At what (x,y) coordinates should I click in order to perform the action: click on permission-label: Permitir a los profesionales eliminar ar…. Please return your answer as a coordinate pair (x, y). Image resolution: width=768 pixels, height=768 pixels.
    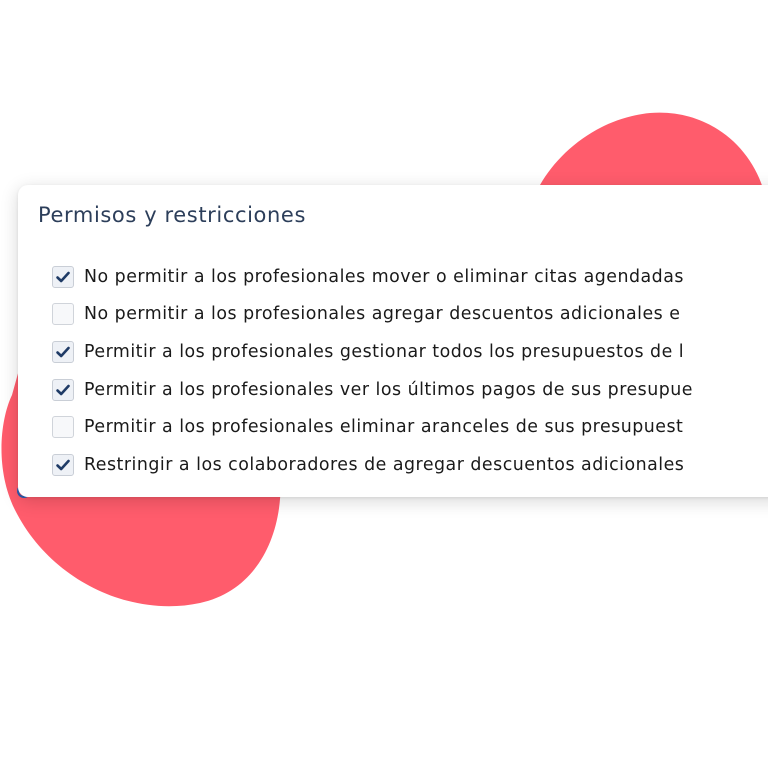
    Looking at the image, I should click on (384, 427).